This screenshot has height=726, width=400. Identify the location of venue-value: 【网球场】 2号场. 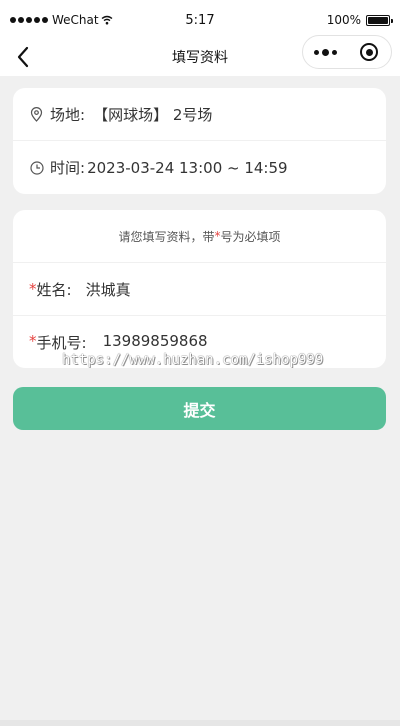
(153, 114).